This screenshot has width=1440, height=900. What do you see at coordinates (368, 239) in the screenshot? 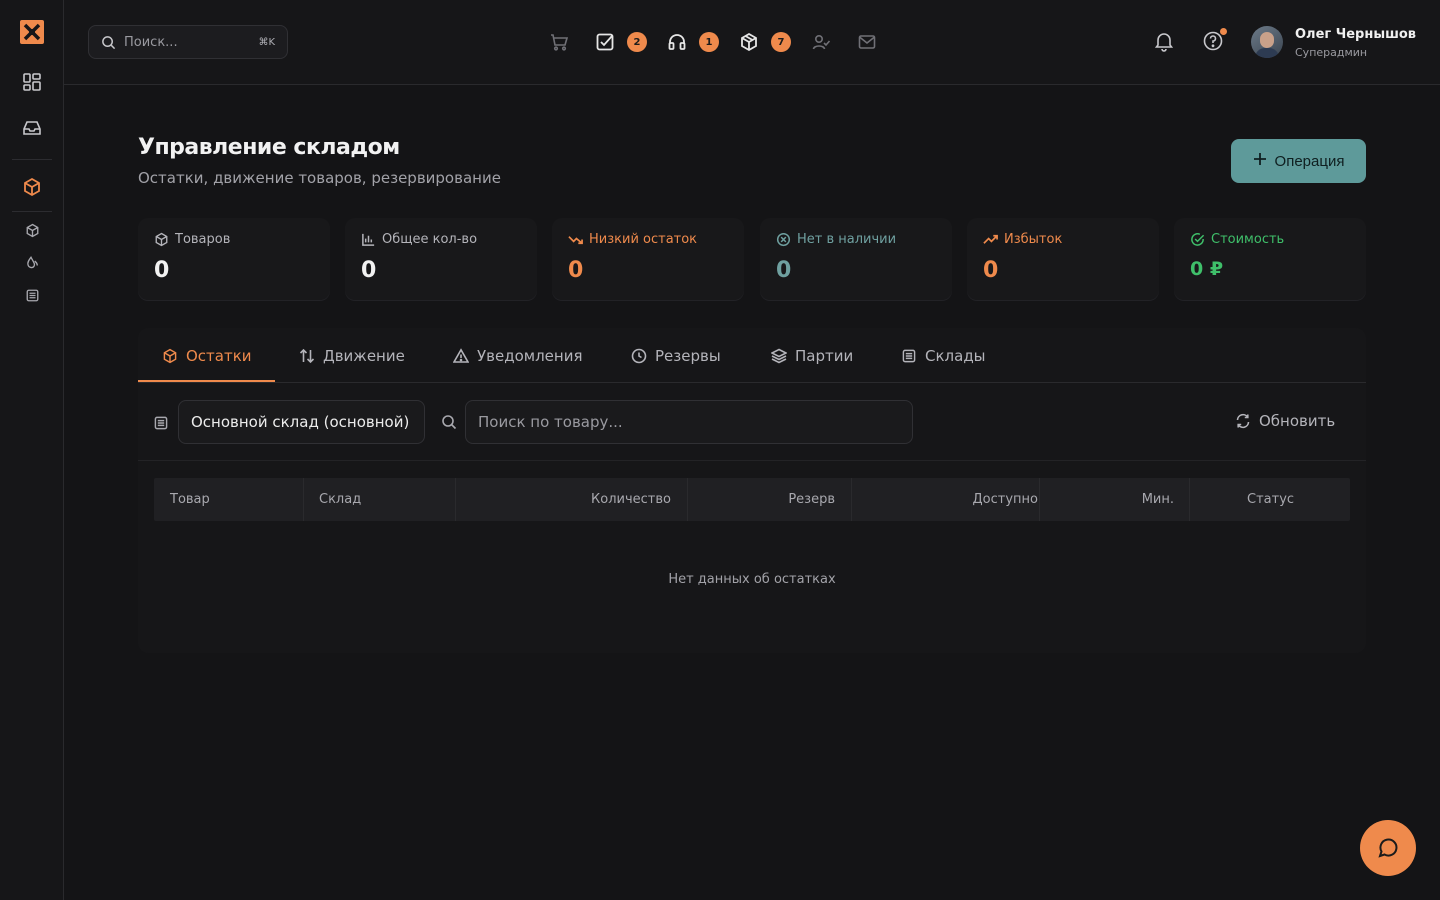
I see `bar-chart-icon` at bounding box center [368, 239].